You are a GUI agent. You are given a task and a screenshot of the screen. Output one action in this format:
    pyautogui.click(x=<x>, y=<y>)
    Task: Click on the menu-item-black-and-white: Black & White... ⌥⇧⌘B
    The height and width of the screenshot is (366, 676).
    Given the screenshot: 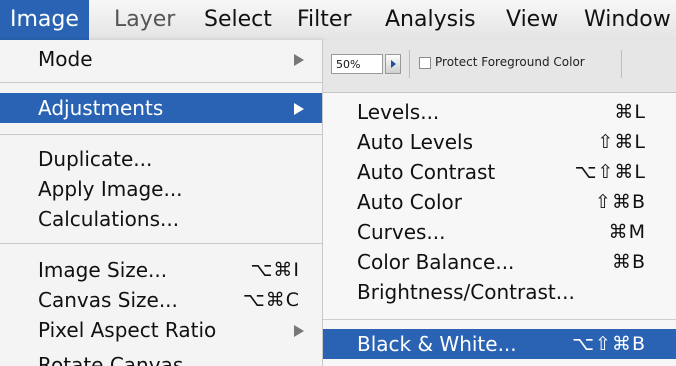 What is the action you would take?
    pyautogui.click(x=499, y=344)
    